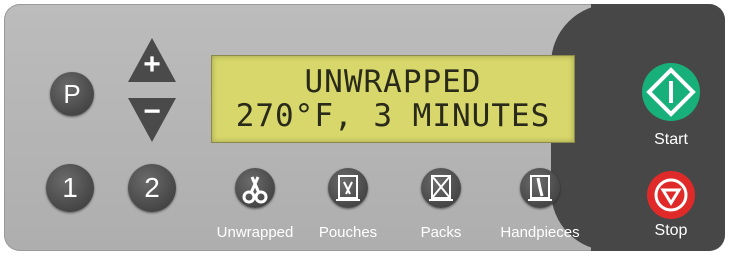 This screenshot has height=255, width=729. Describe the element at coordinates (441, 188) in the screenshot. I see `pack-icon` at that location.